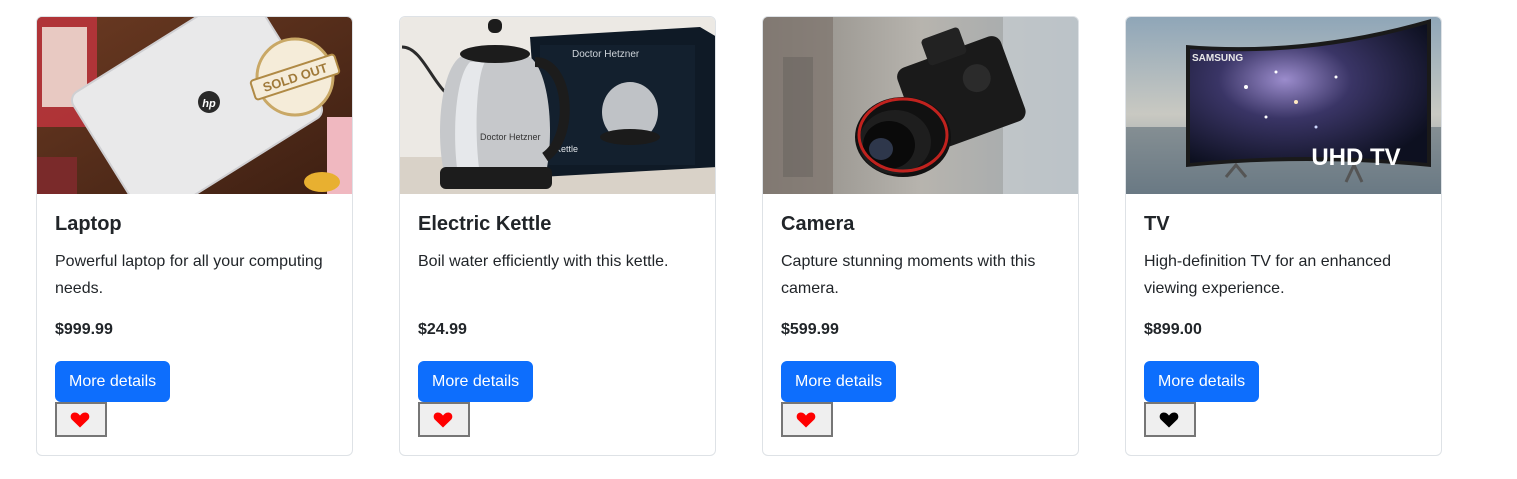 The image size is (1517, 479). I want to click on product-description: Boil water efficiently with this kettle., so click(543, 261).